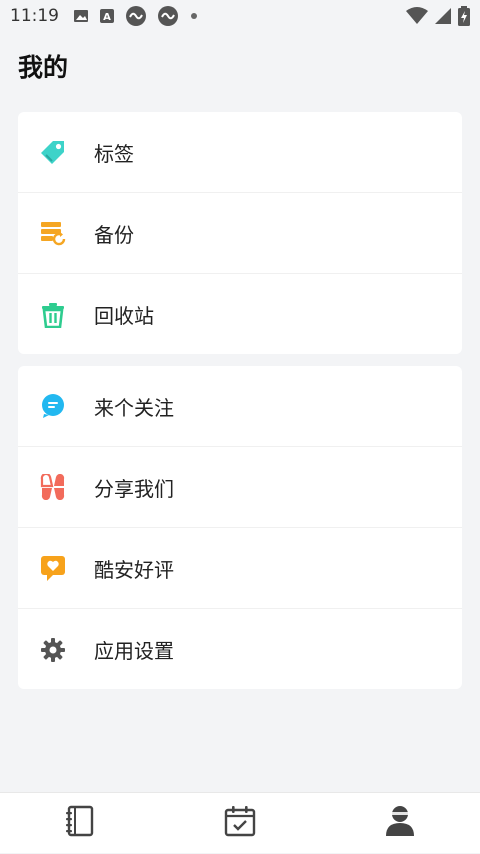 The height and width of the screenshot is (854, 480). I want to click on menu-item-share: 分享我们, so click(240, 487).